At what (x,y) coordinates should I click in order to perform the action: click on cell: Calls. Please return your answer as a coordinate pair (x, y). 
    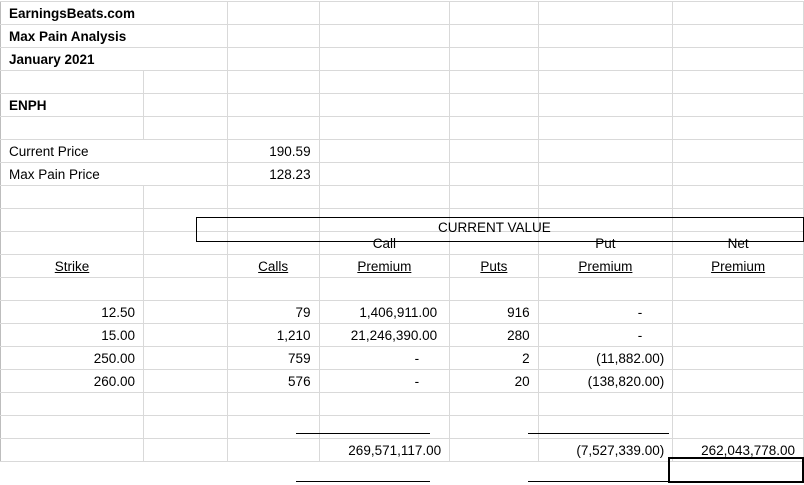
    Looking at the image, I should click on (273, 266).